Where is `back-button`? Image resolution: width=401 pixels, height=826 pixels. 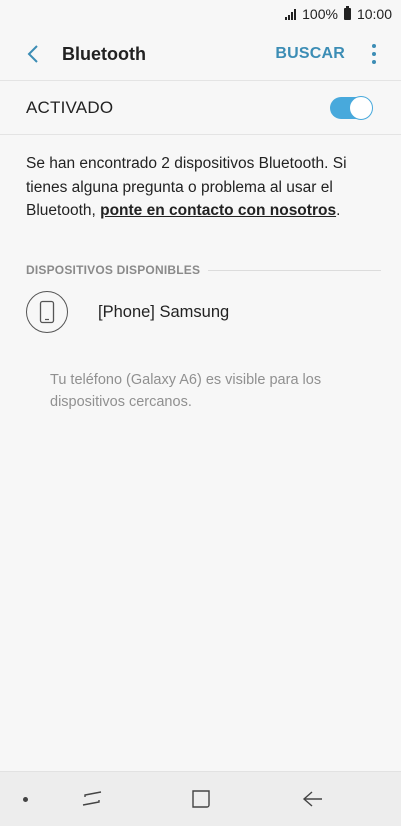
back-button is located at coordinates (33, 54).